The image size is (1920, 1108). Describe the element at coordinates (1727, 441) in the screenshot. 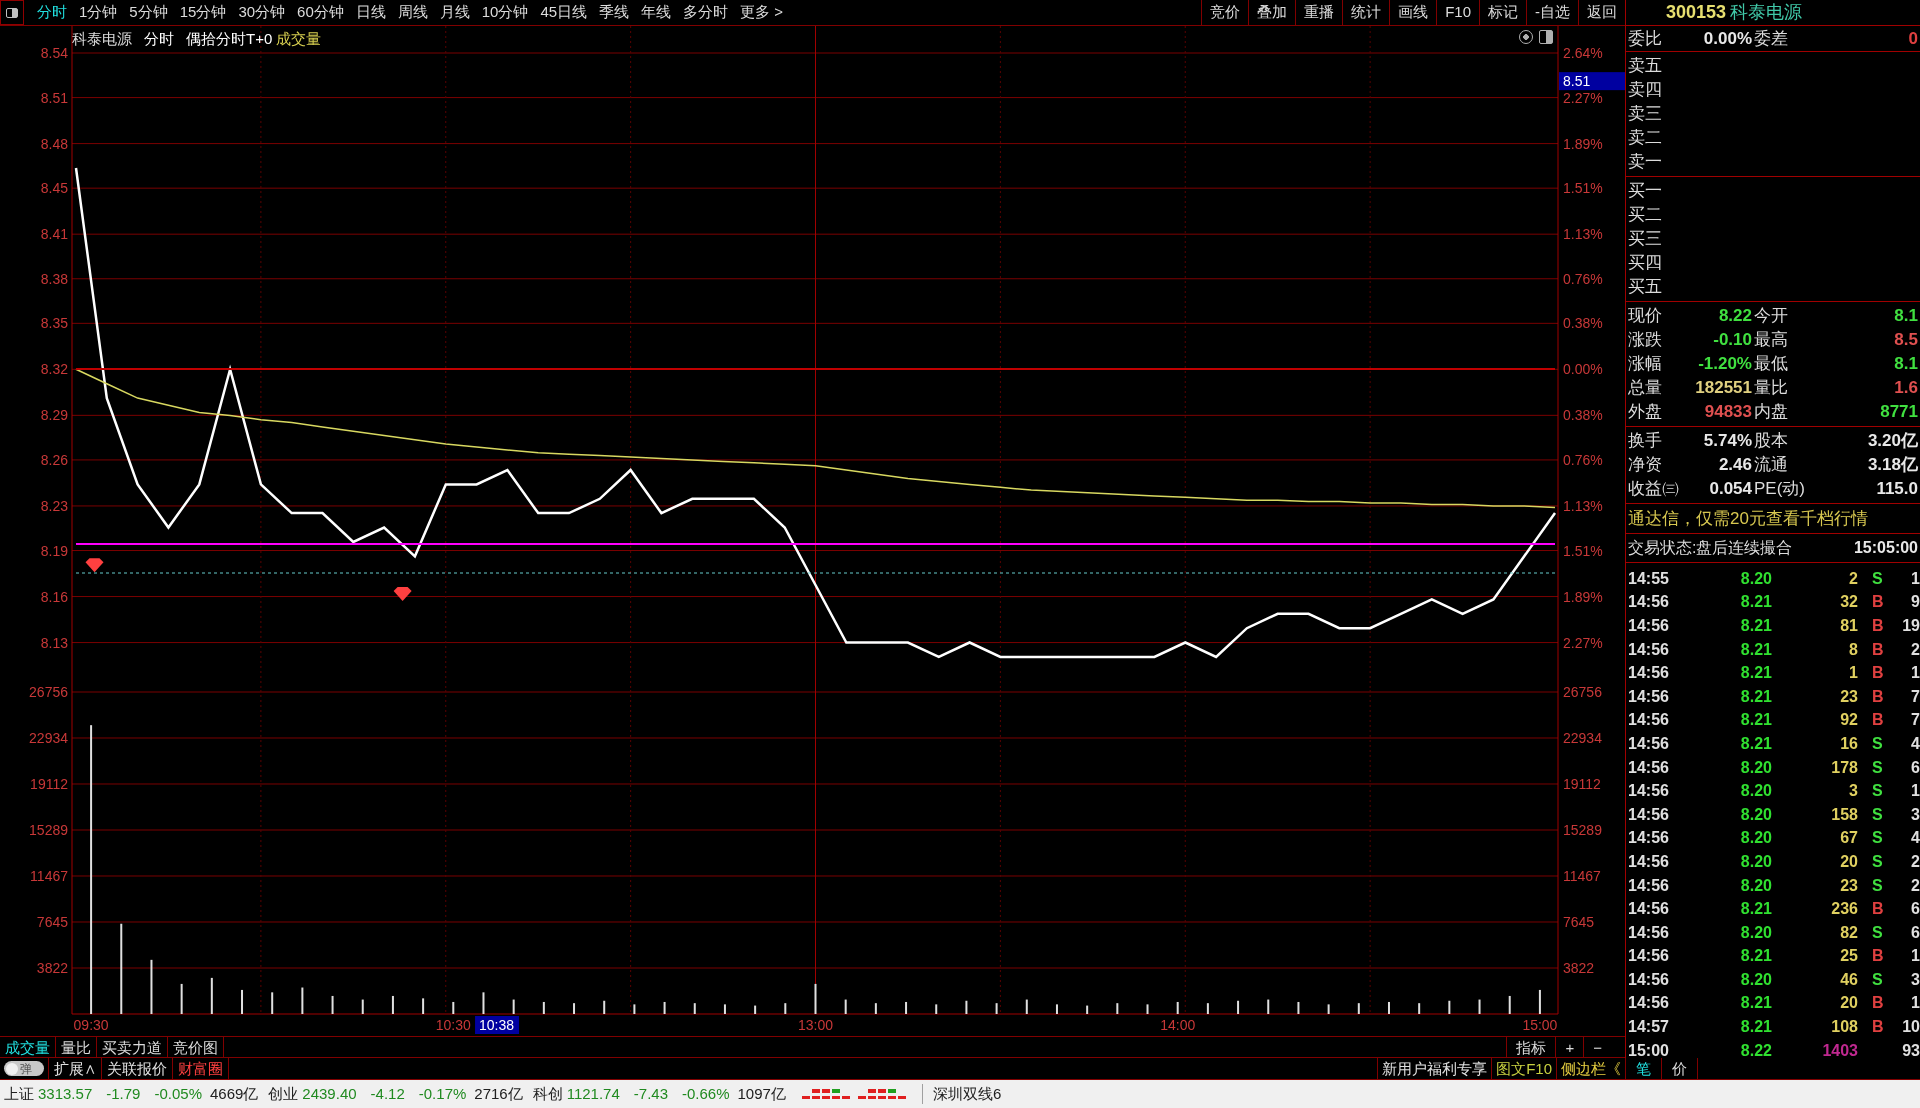

I see `quote-value: 5.74%` at that location.